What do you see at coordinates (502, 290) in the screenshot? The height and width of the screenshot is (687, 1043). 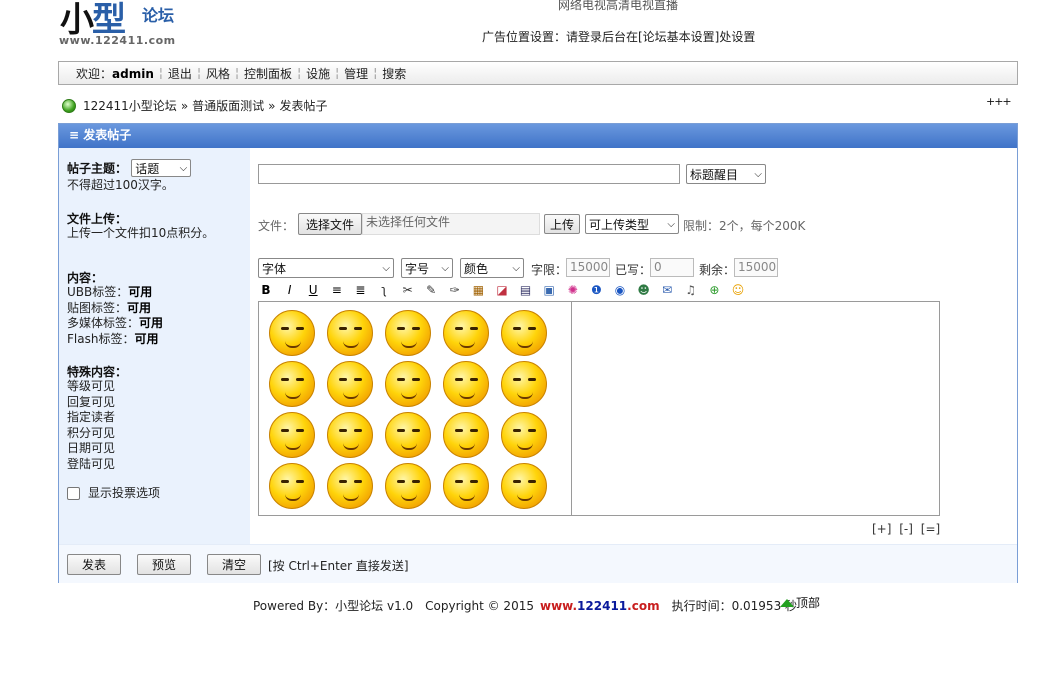 I see `eraser-icon: ◪` at bounding box center [502, 290].